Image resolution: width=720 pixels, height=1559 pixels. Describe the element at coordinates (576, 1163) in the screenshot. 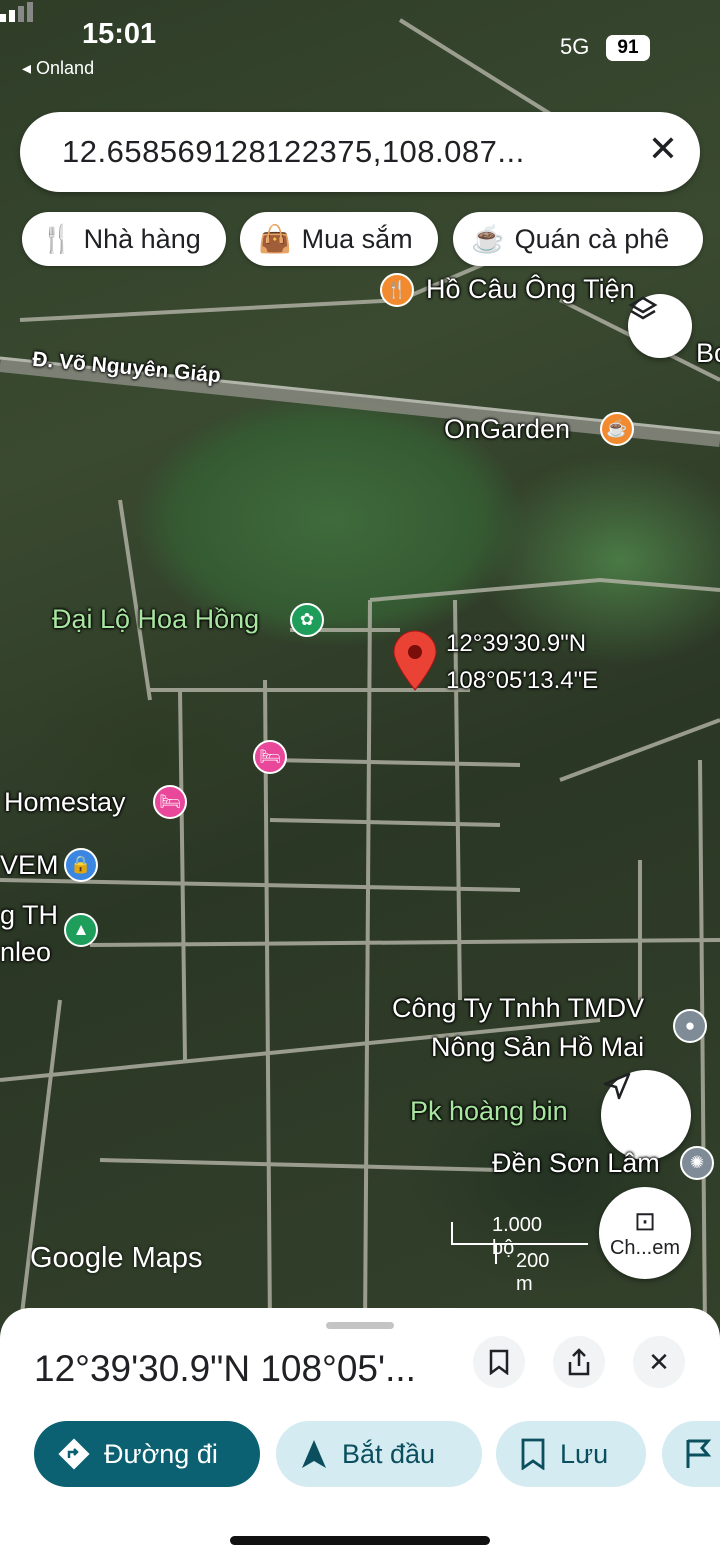

I see `place-label-den: Đền Sơn Lâm` at that location.